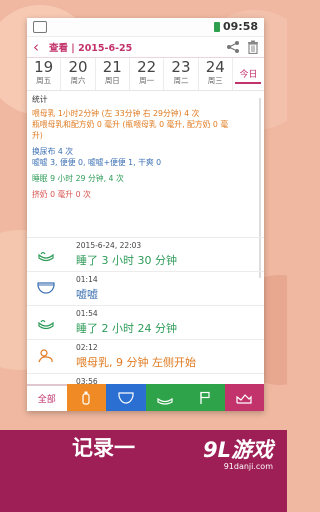 The image size is (320, 512). I want to click on stats-title: 统计, so click(40, 99).